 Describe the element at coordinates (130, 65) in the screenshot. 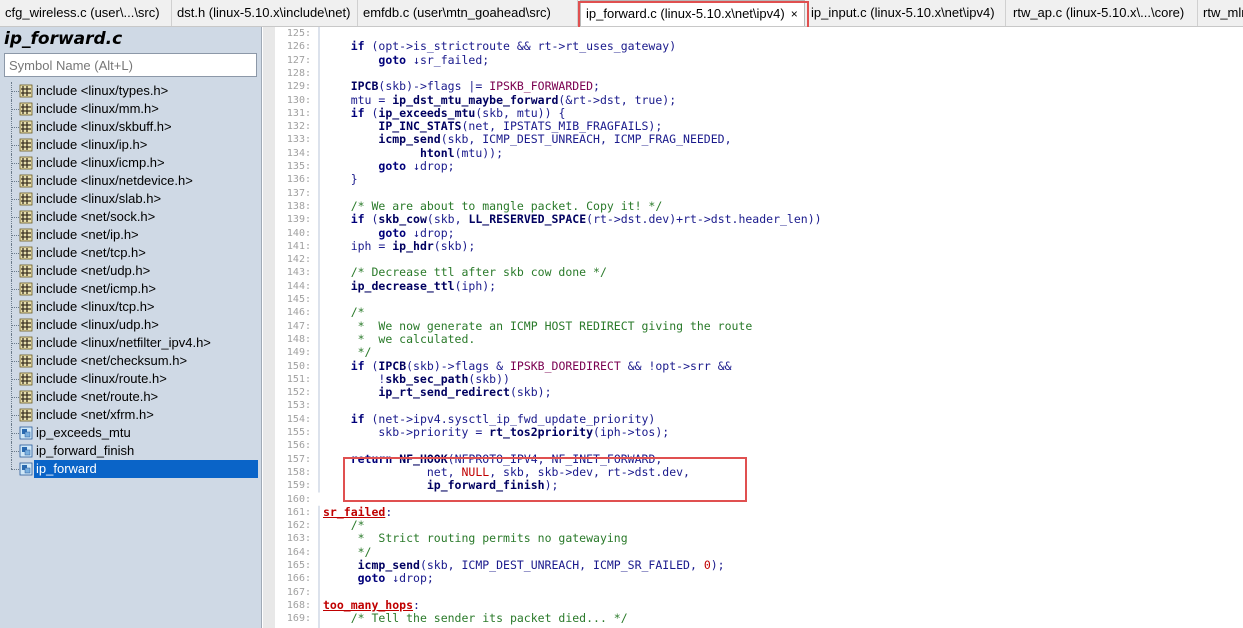

I see `symbol-search-input` at that location.